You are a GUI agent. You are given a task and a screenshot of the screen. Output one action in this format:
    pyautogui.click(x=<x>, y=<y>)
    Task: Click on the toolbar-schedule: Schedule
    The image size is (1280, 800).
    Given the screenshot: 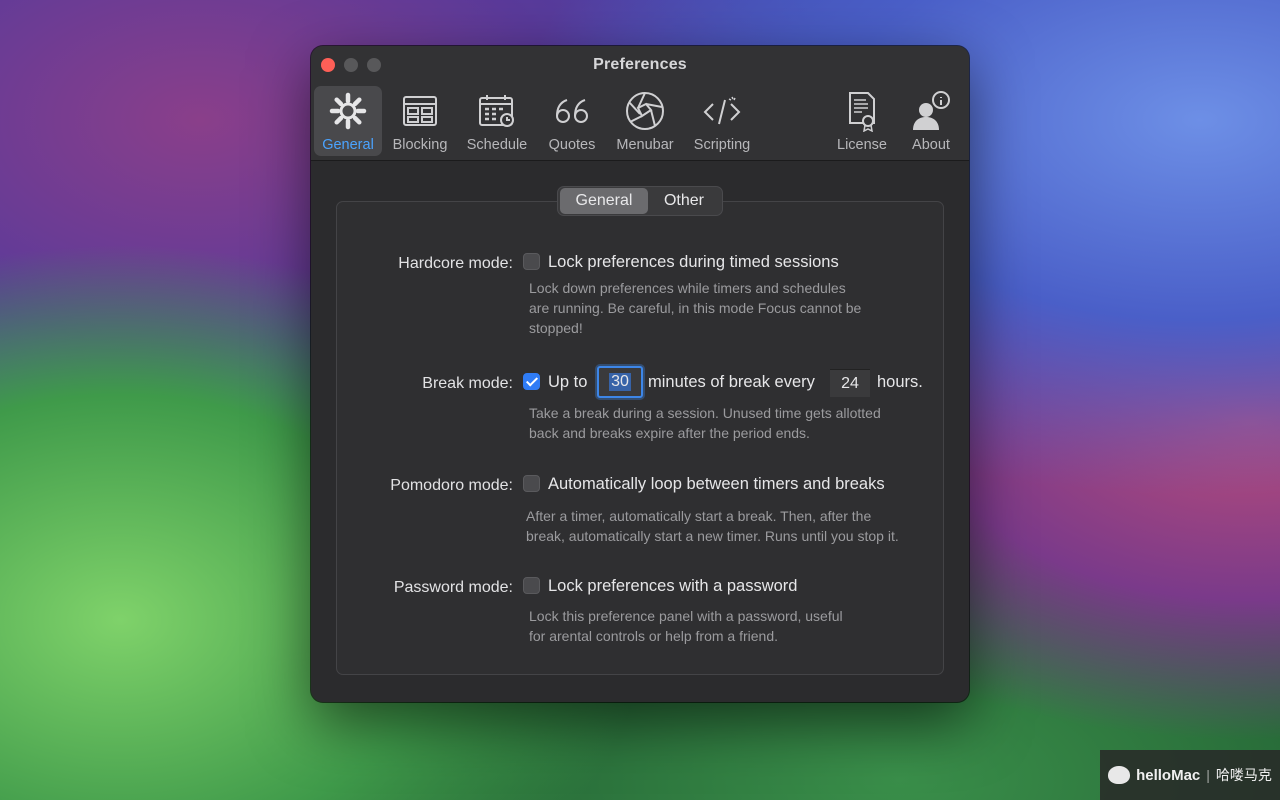 What is the action you would take?
    pyautogui.click(x=497, y=121)
    